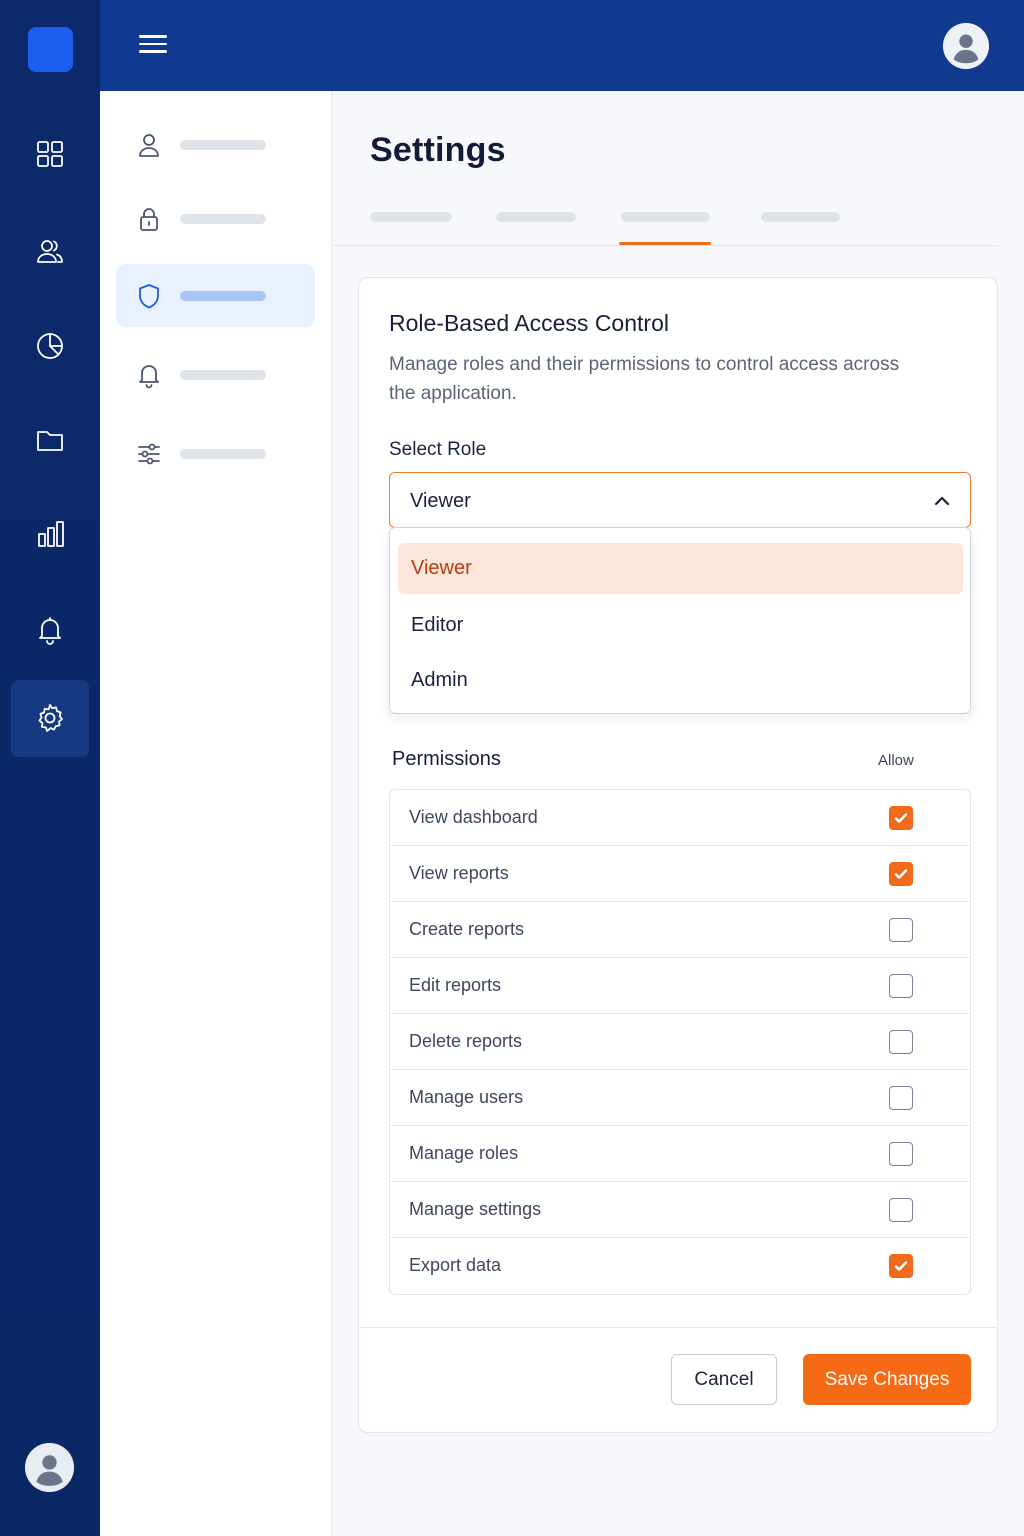  I want to click on role-dropdown-menu: Viewer Editor Admin, so click(680, 620).